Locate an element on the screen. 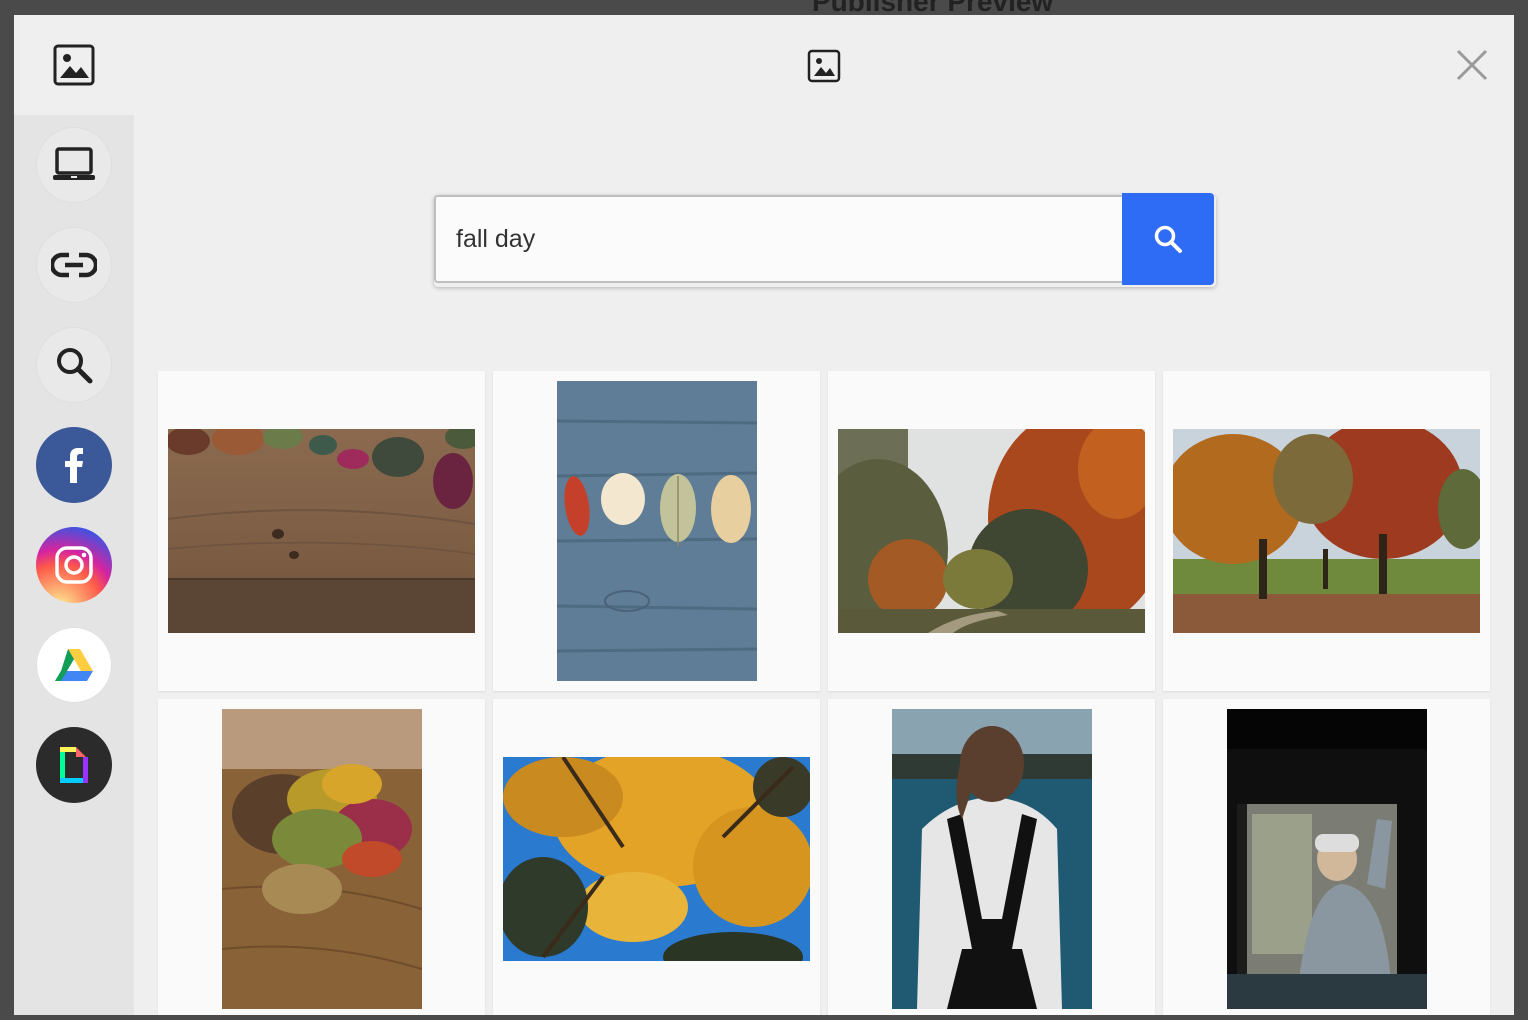  giphy-icon is located at coordinates (74, 765).